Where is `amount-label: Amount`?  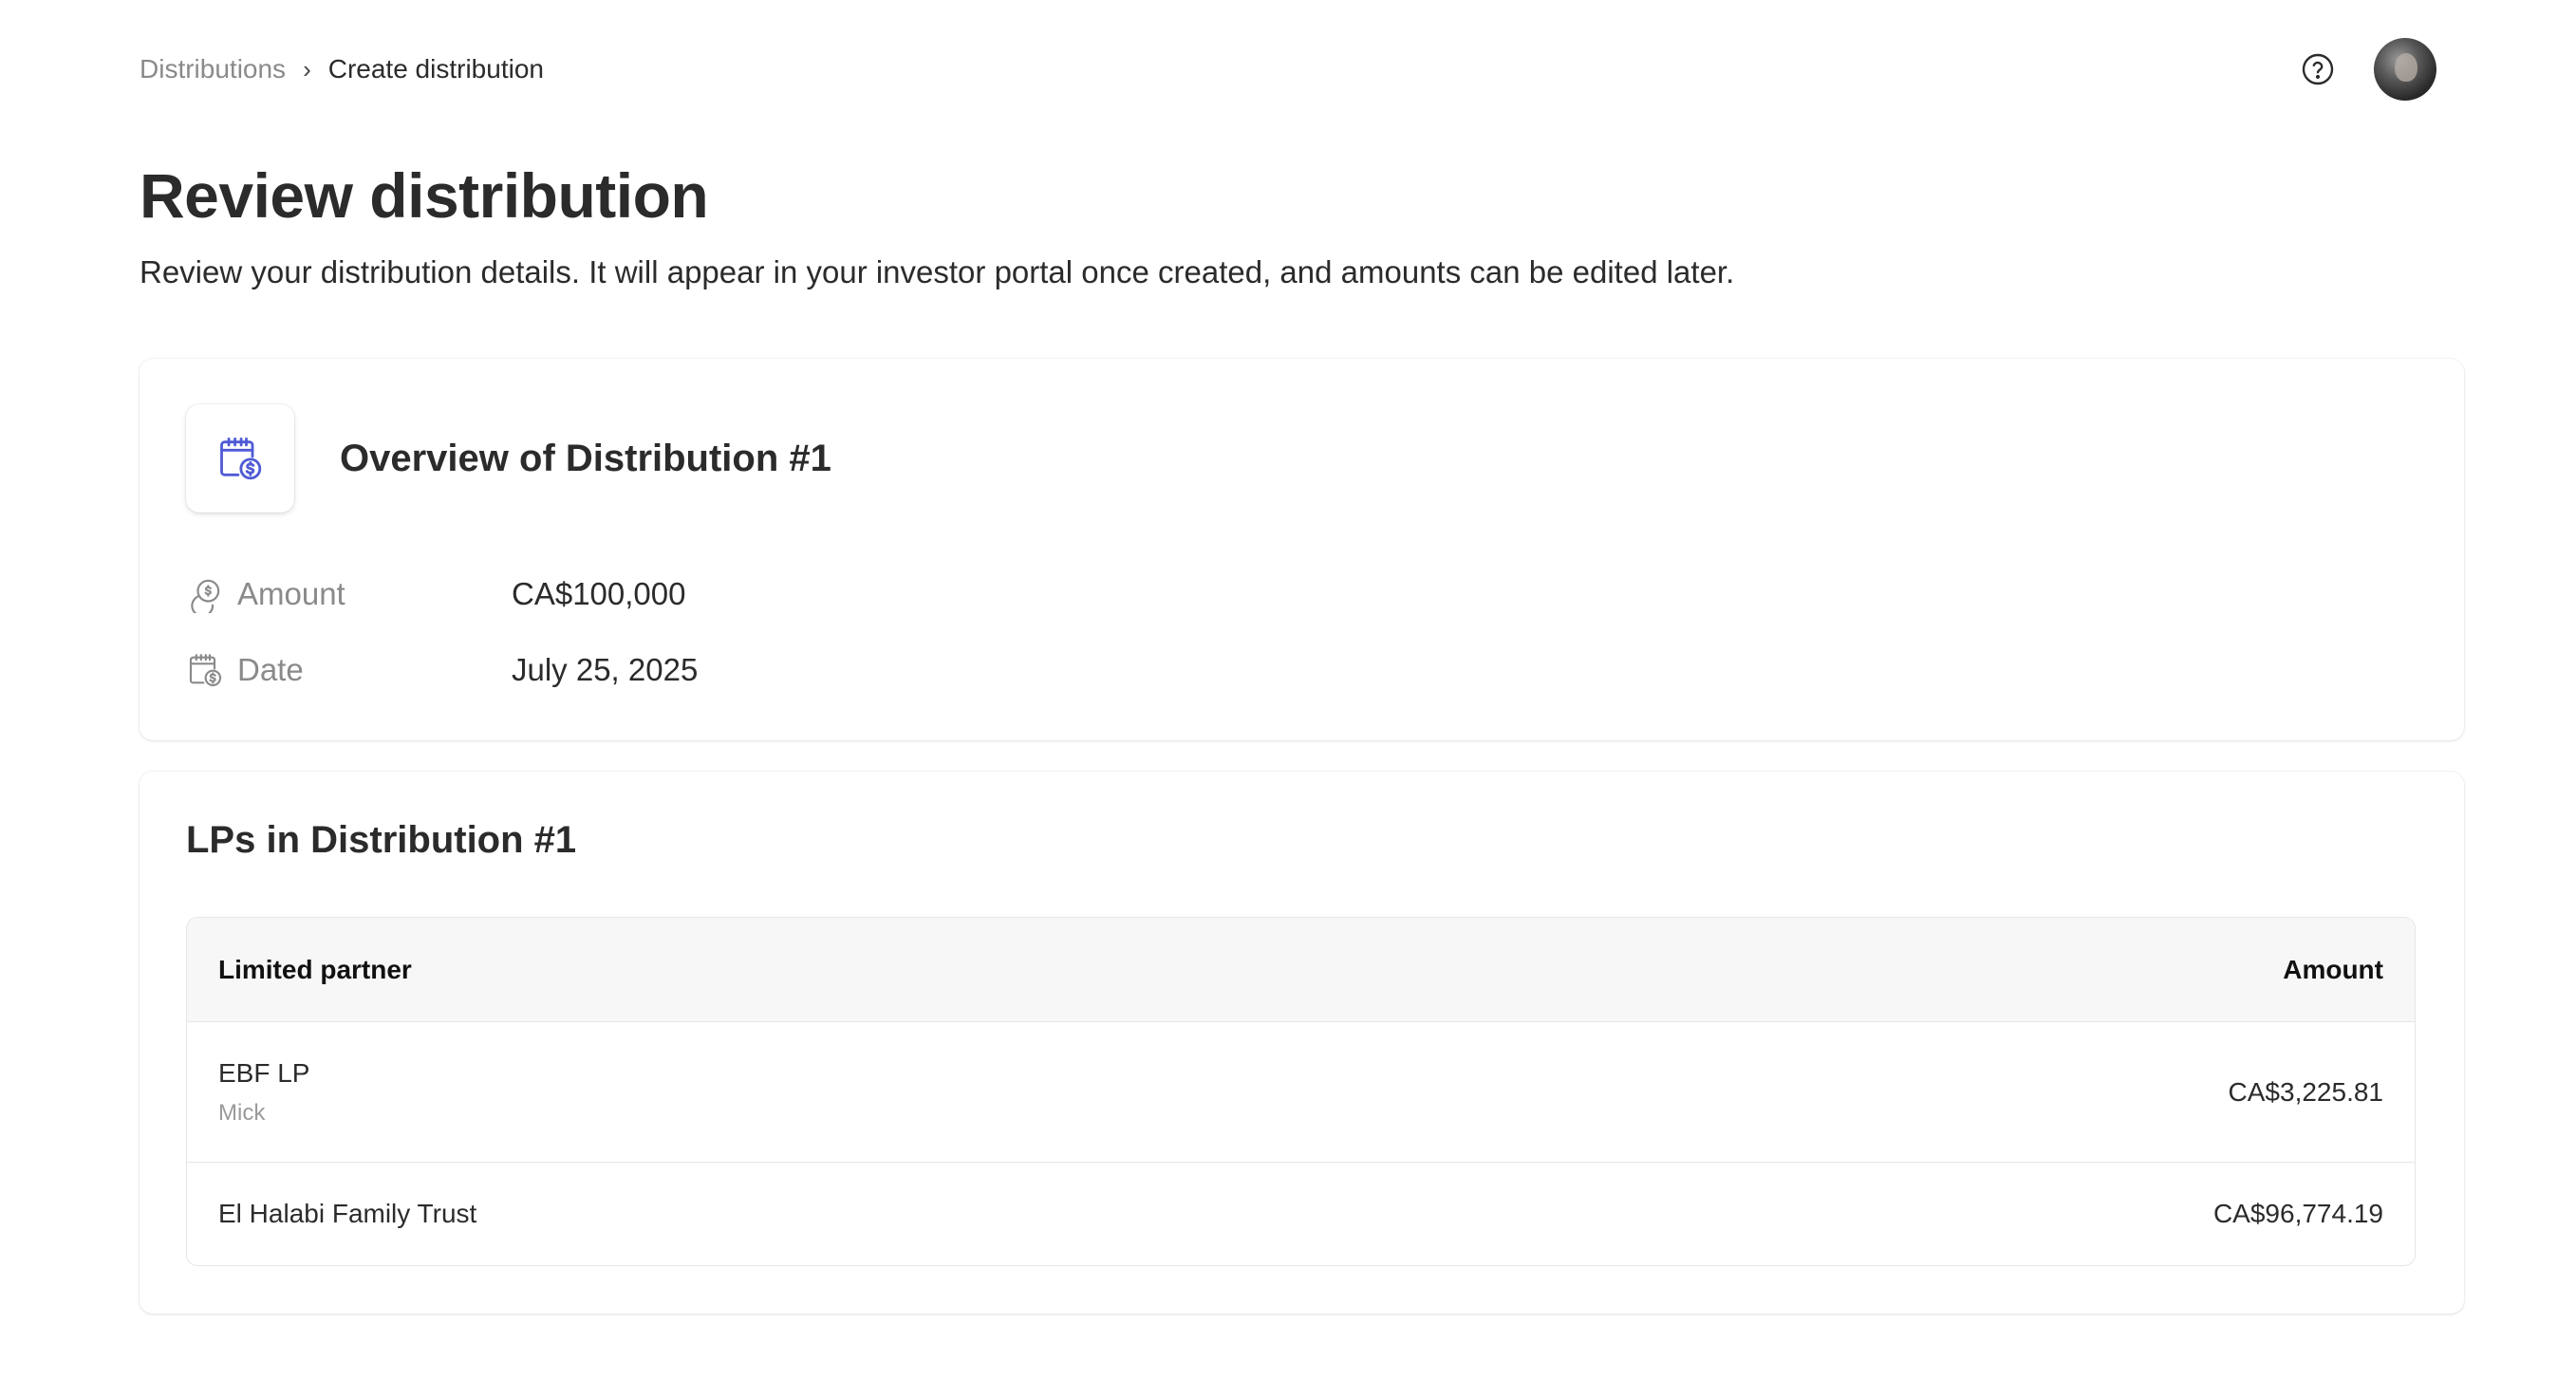
amount-label: Amount is located at coordinates (291, 593).